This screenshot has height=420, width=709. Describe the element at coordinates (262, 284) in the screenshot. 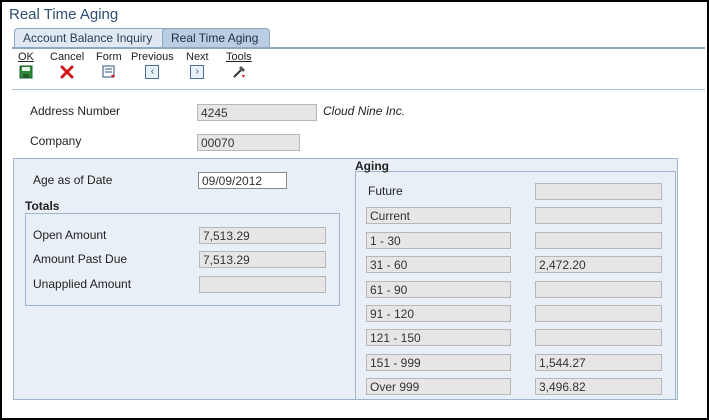

I see `unapplied-amount-field` at that location.